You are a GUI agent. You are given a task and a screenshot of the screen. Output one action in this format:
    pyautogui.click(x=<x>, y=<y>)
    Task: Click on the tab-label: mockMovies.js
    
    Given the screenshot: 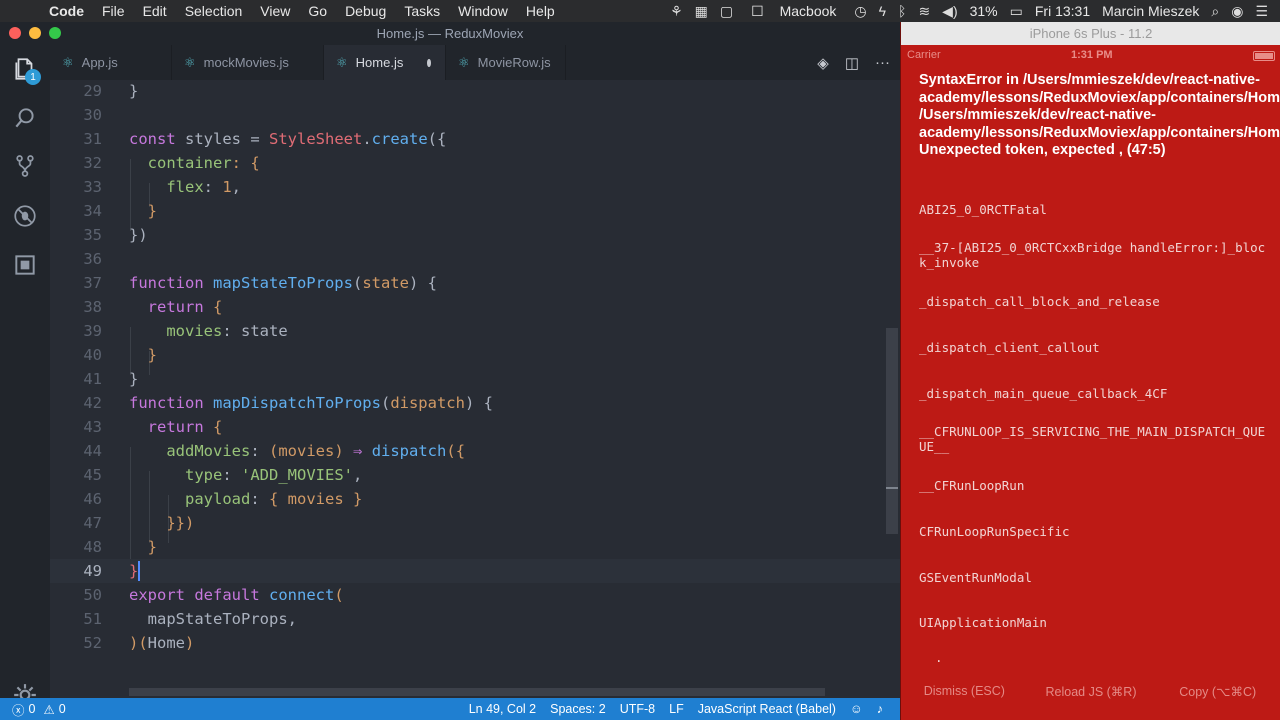 What is the action you would take?
    pyautogui.click(x=246, y=62)
    